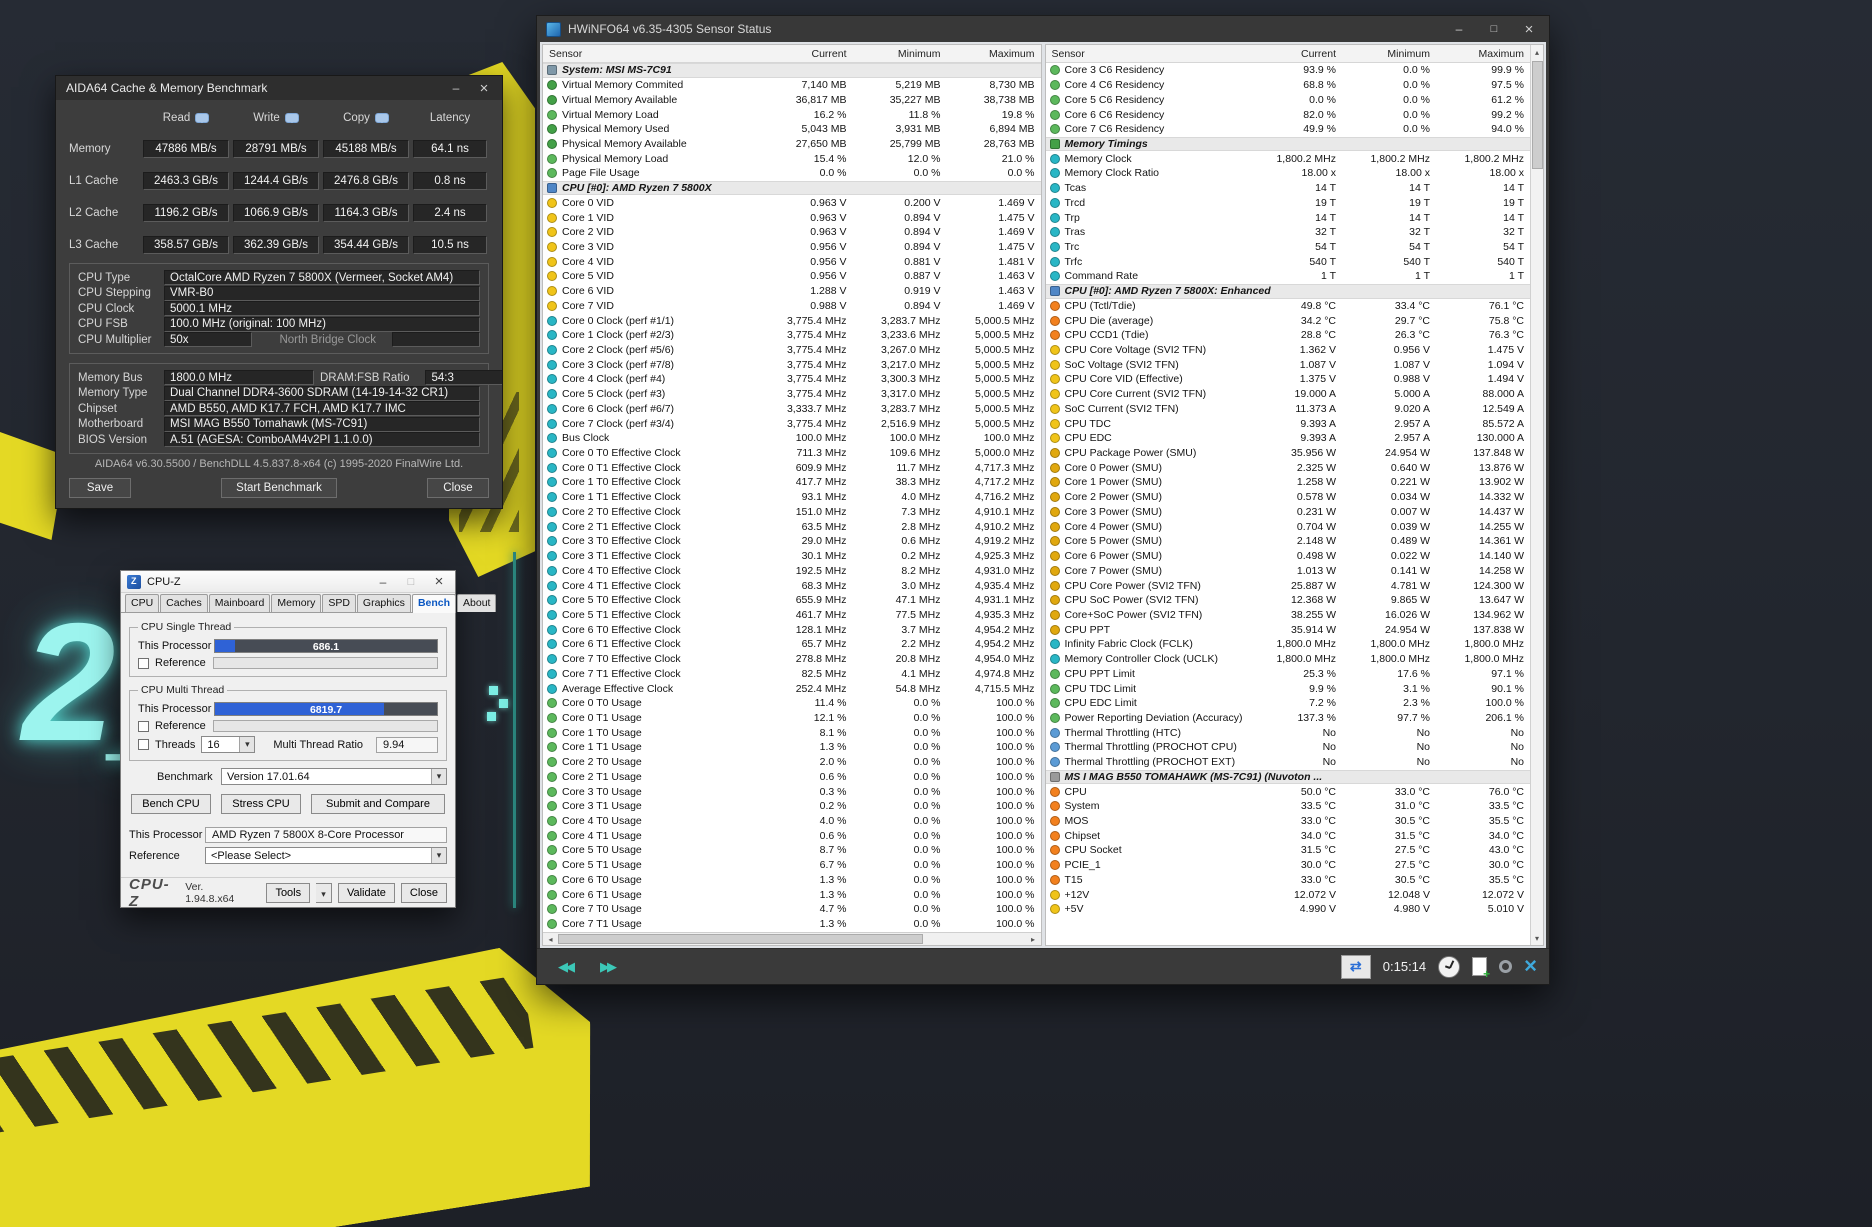 Image resolution: width=1872 pixels, height=1227 pixels. What do you see at coordinates (1043, 29) in the screenshot?
I see `hwinfo-titlebar: HWiNFO64 v6.35-4305 Sensor Status` at bounding box center [1043, 29].